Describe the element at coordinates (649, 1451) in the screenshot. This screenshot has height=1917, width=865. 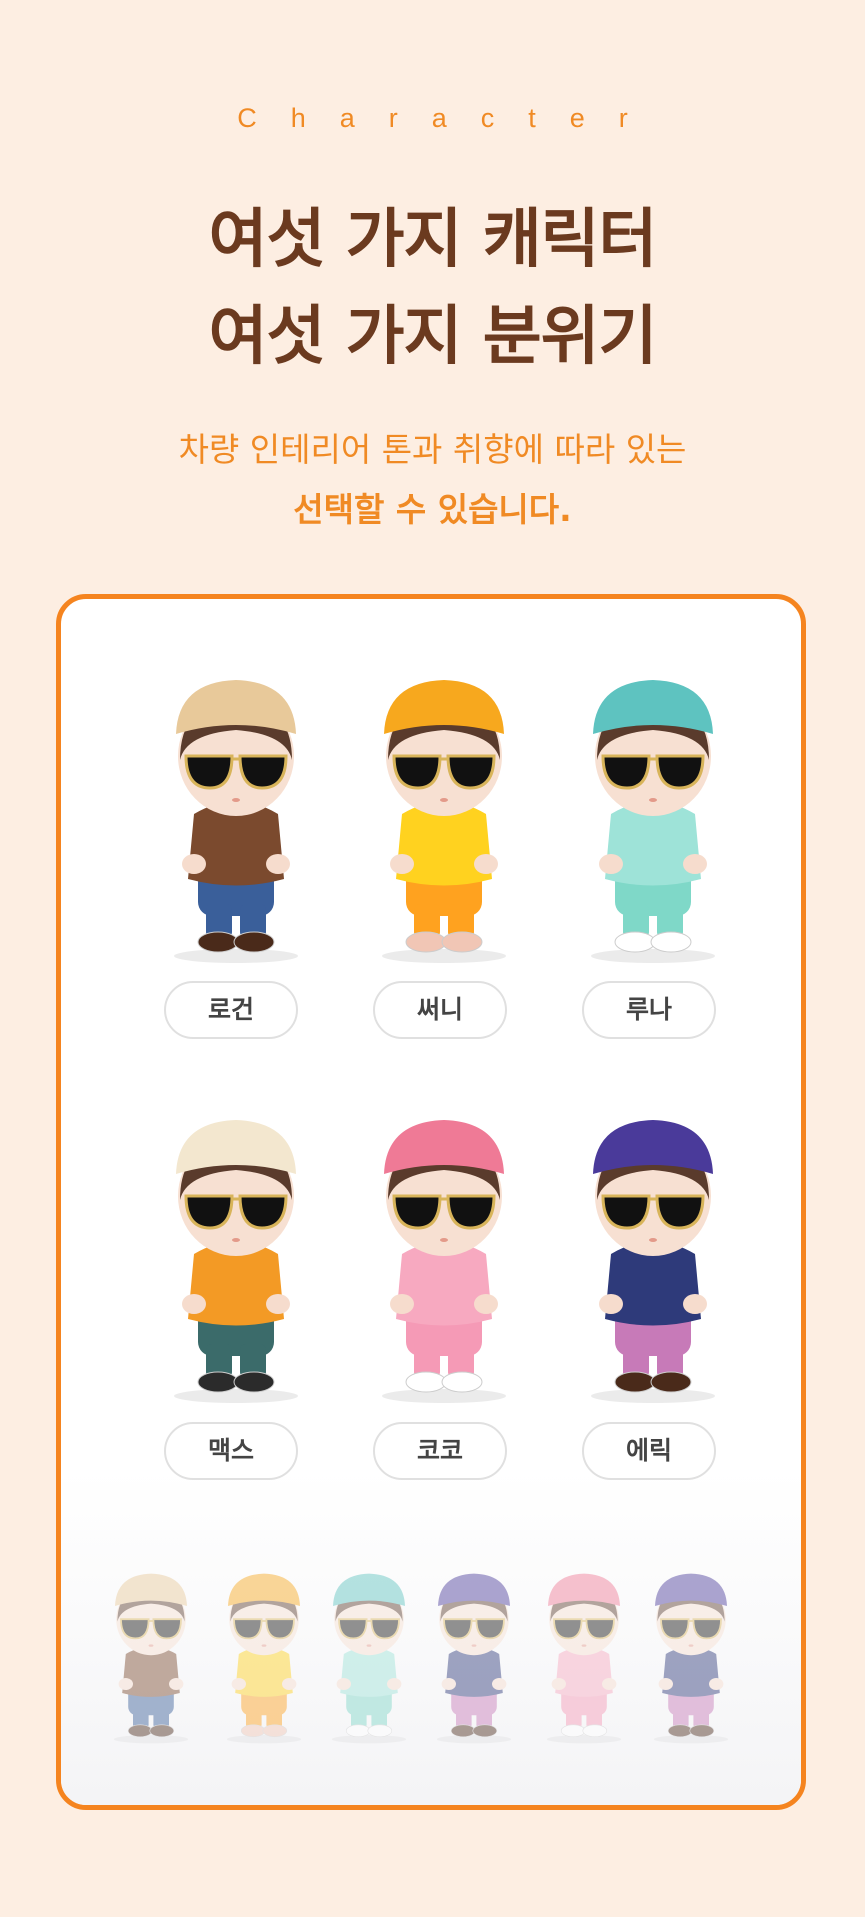
I see `character-name-eric: 에릭` at that location.